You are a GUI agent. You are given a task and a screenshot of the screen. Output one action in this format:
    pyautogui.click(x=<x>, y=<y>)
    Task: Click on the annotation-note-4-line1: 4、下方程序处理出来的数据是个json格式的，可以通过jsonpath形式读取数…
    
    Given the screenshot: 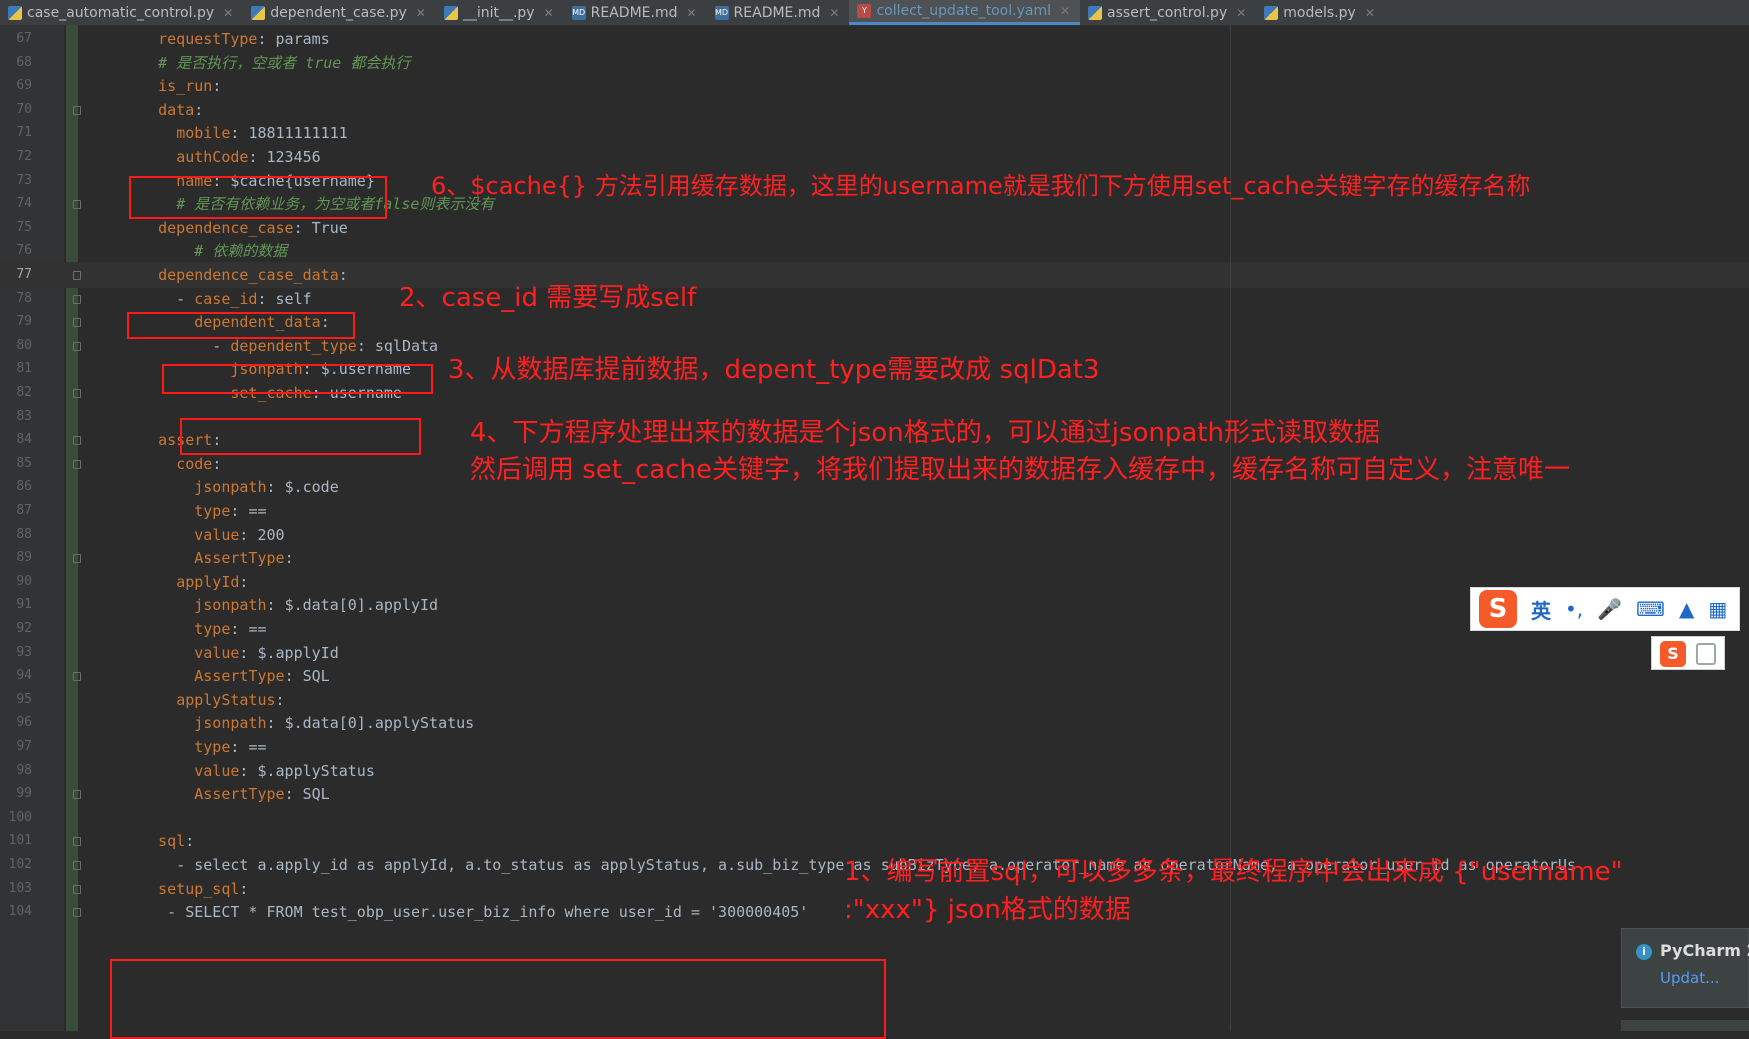 What is the action you would take?
    pyautogui.click(x=925, y=433)
    